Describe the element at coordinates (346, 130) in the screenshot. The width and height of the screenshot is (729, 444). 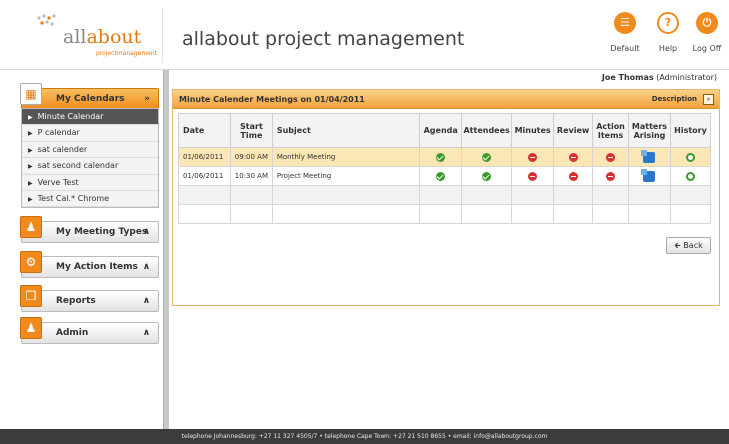
I see `column-header-subject: Subject` at that location.